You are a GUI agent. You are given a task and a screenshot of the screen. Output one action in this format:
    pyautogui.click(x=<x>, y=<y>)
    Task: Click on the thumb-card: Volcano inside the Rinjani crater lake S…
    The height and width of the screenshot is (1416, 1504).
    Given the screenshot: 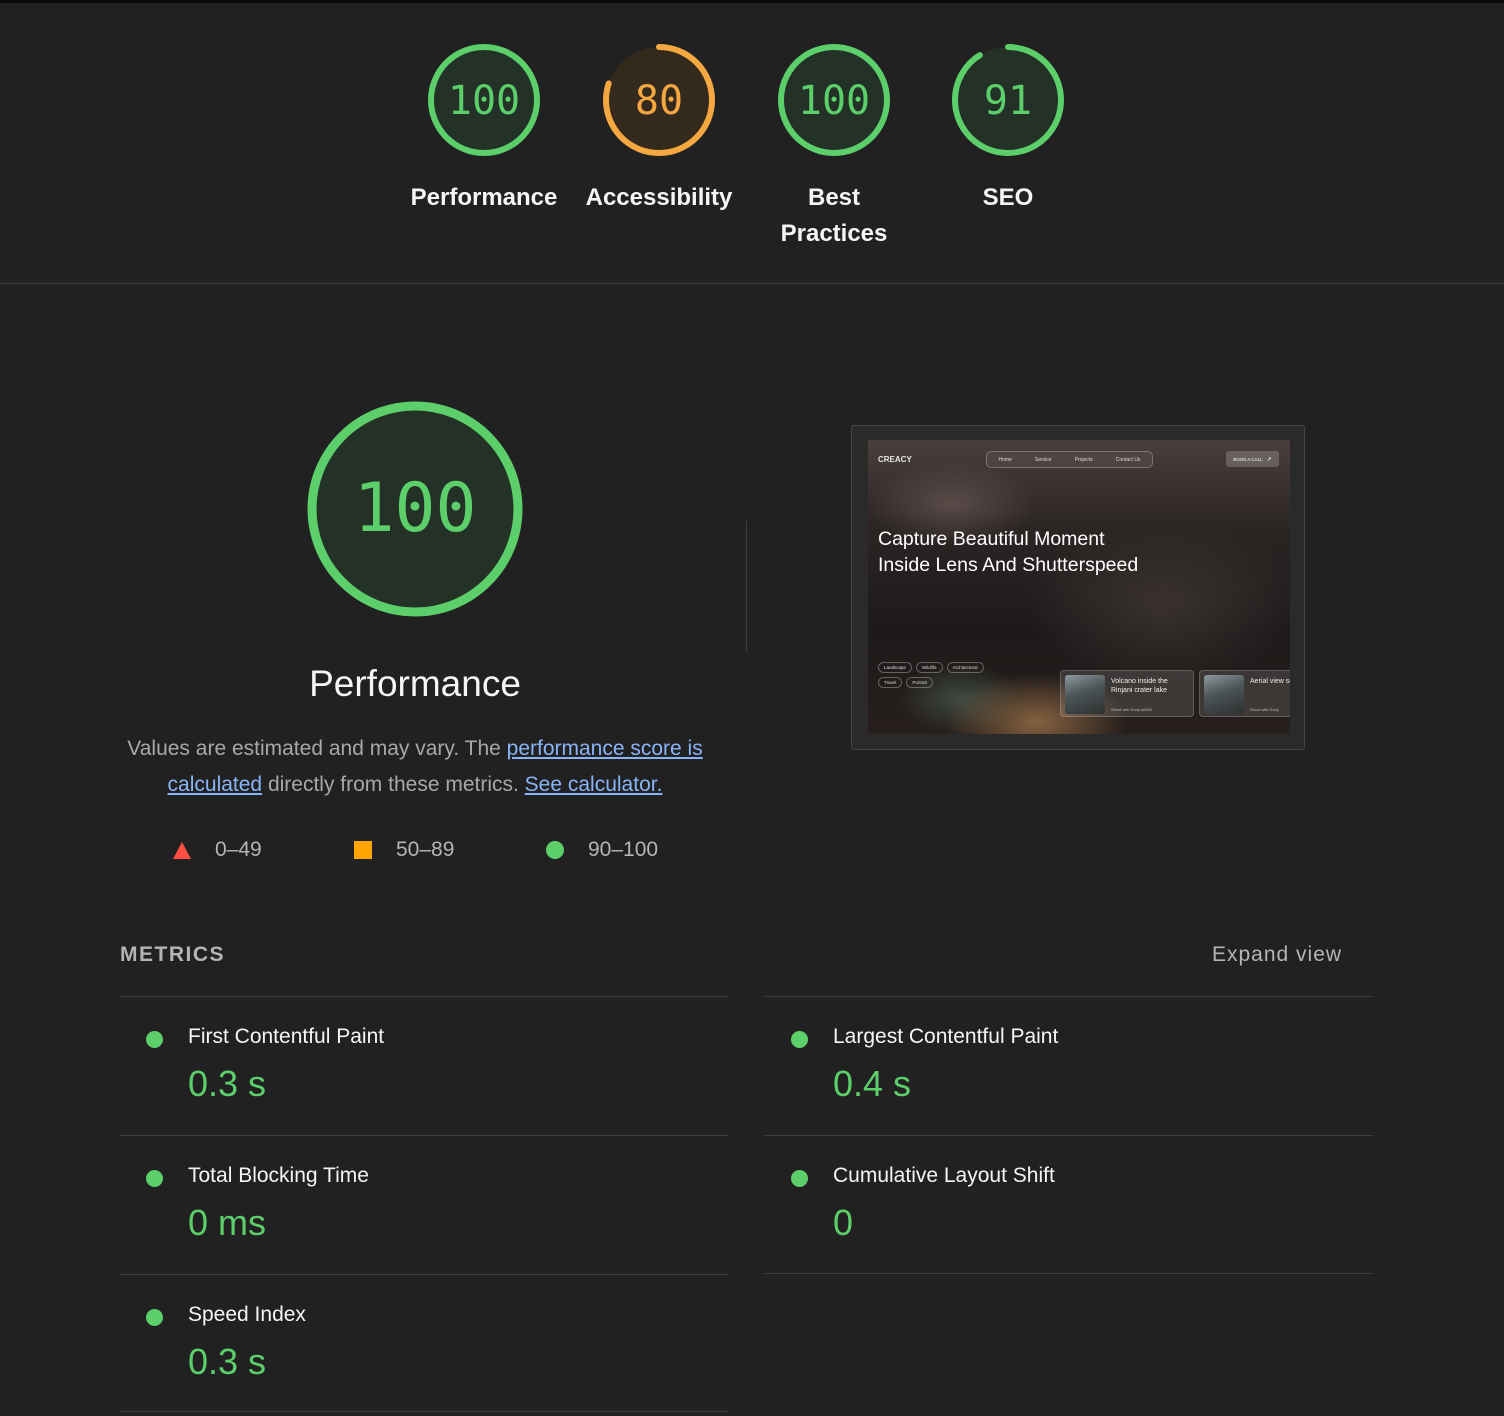 What is the action you would take?
    pyautogui.click(x=1127, y=693)
    